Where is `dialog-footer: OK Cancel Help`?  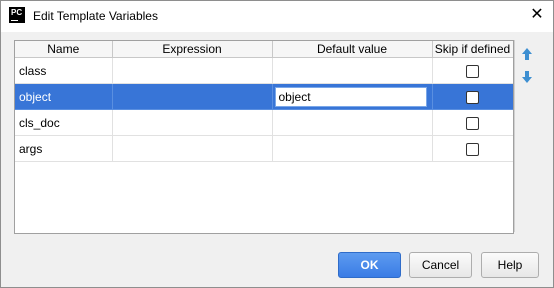 dialog-footer: OK Cancel Help is located at coordinates (277, 266).